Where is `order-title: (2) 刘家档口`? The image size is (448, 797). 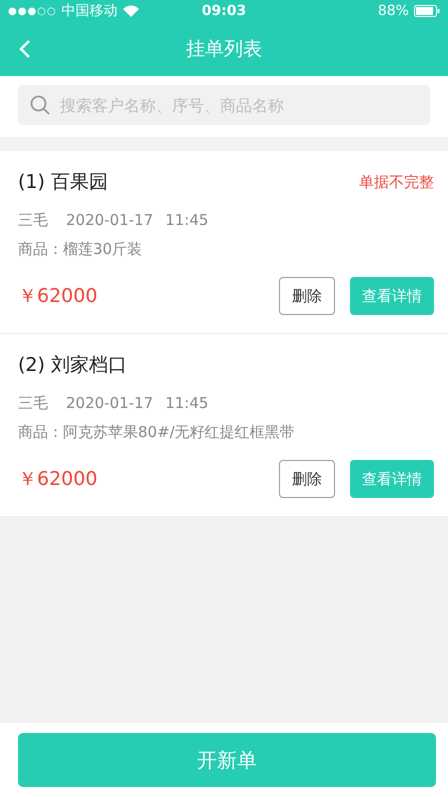
order-title: (2) 刘家档口 is located at coordinates (72, 365).